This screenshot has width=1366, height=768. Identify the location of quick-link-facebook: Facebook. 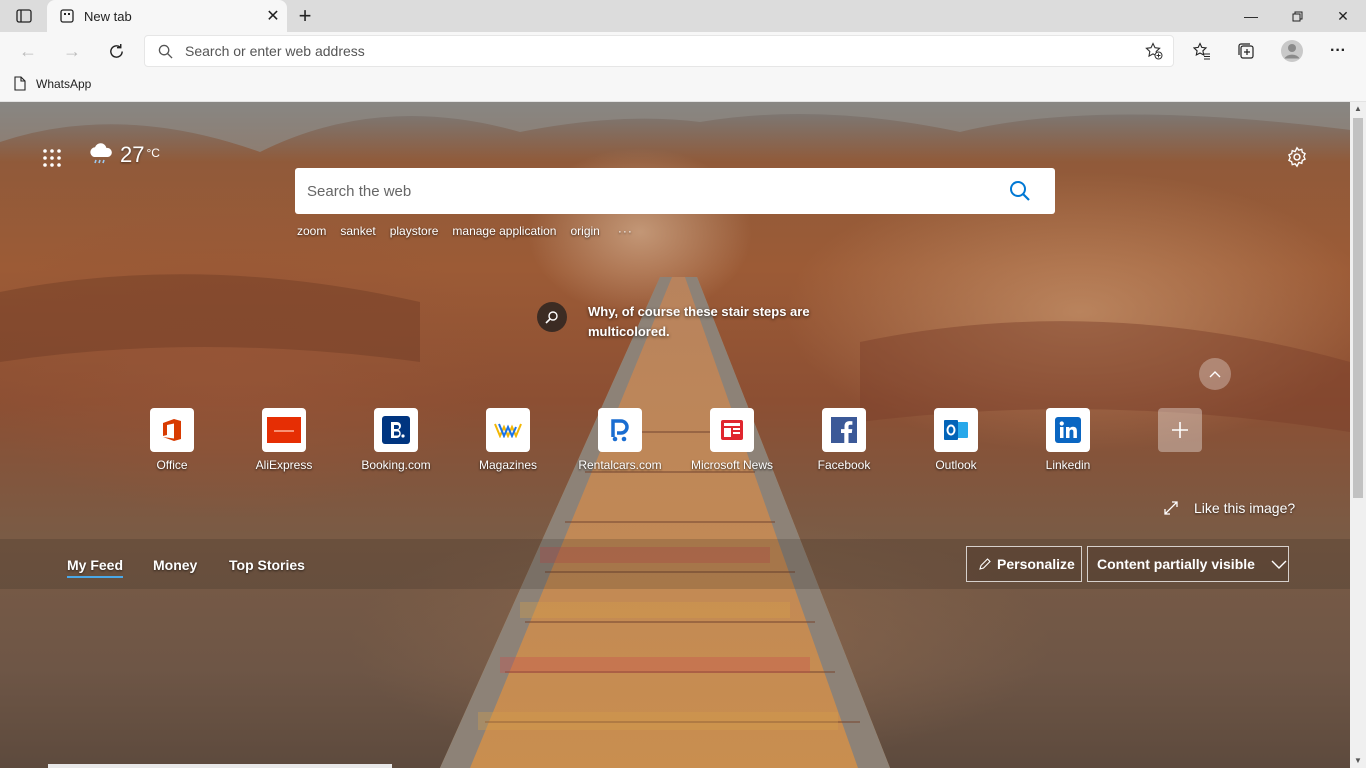
(844, 440).